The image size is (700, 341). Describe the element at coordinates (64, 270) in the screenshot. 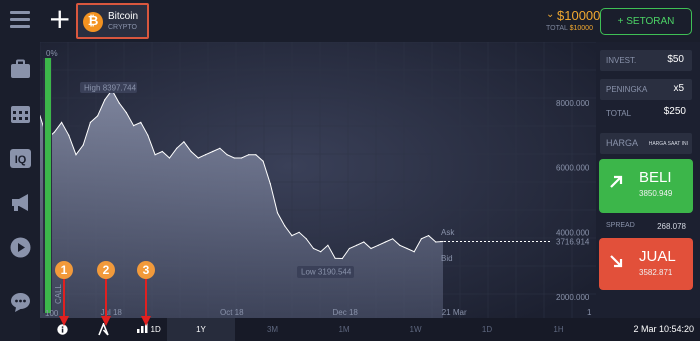

I see `annotation-marker-1: 1` at that location.